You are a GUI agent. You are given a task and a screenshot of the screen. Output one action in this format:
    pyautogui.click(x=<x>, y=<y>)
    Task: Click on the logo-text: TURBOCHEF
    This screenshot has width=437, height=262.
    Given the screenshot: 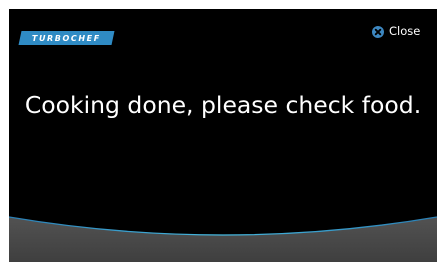 What is the action you would take?
    pyautogui.click(x=66, y=38)
    